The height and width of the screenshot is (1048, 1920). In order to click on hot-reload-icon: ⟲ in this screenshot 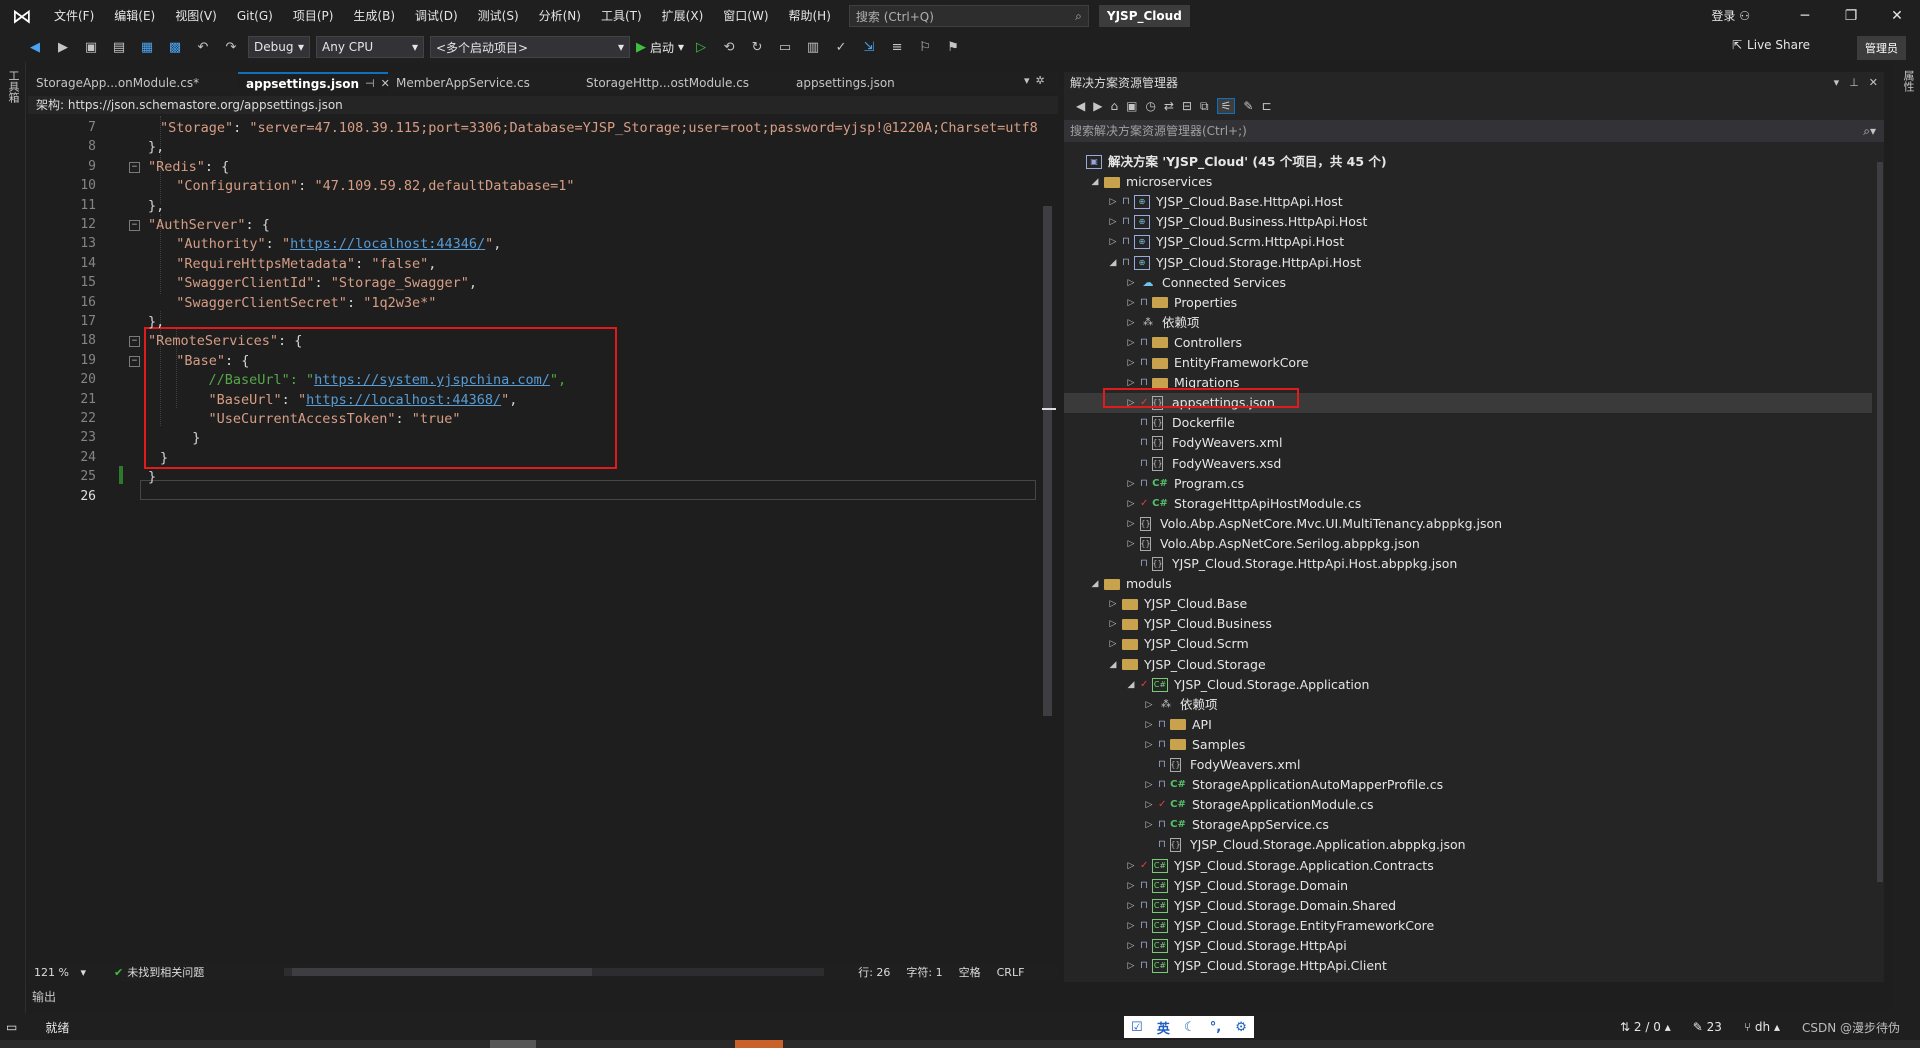, I will do `click(729, 47)`.